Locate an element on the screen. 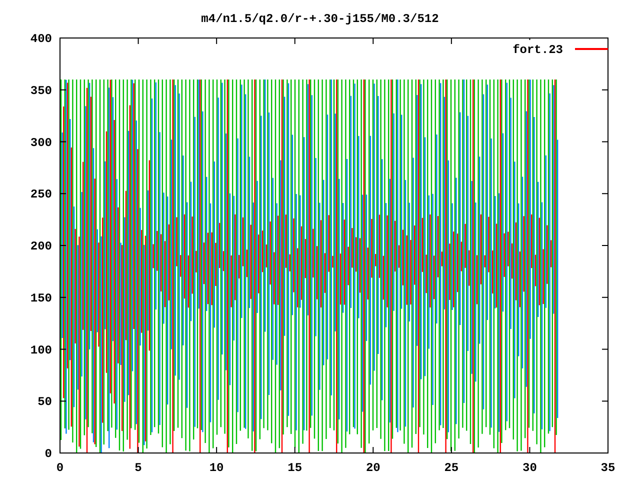 This screenshot has height=480, width=640. x-tick-label: 35 is located at coordinates (608, 468).